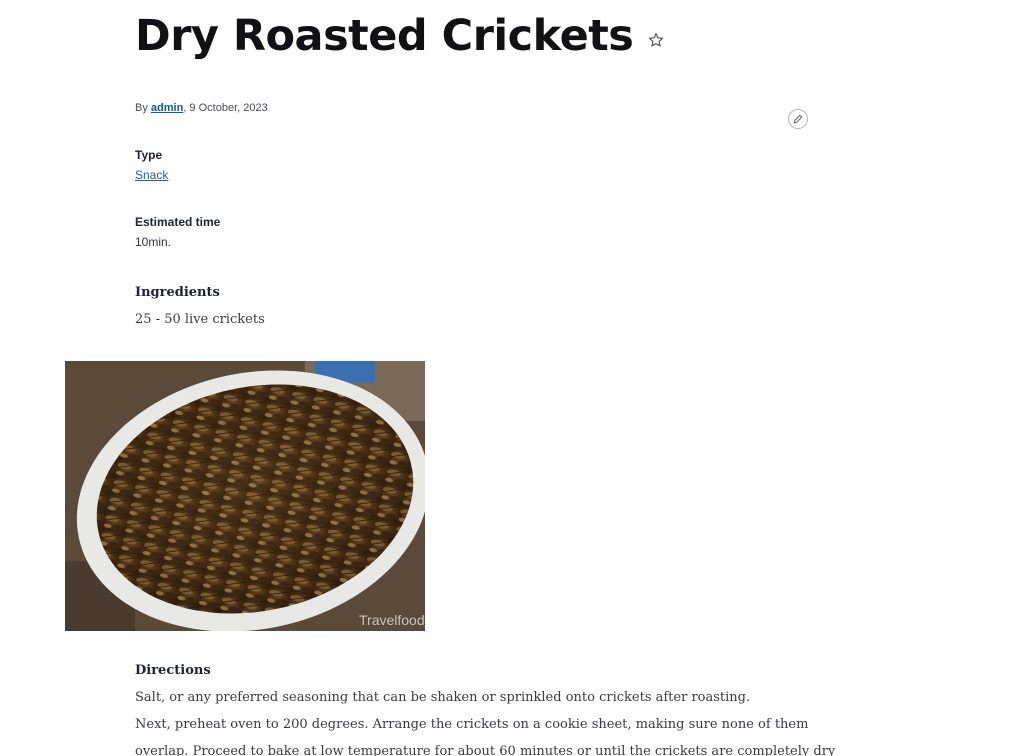 This screenshot has height=756, width=1022. What do you see at coordinates (178, 222) in the screenshot?
I see `estimated-time-label: Estimated time` at bounding box center [178, 222].